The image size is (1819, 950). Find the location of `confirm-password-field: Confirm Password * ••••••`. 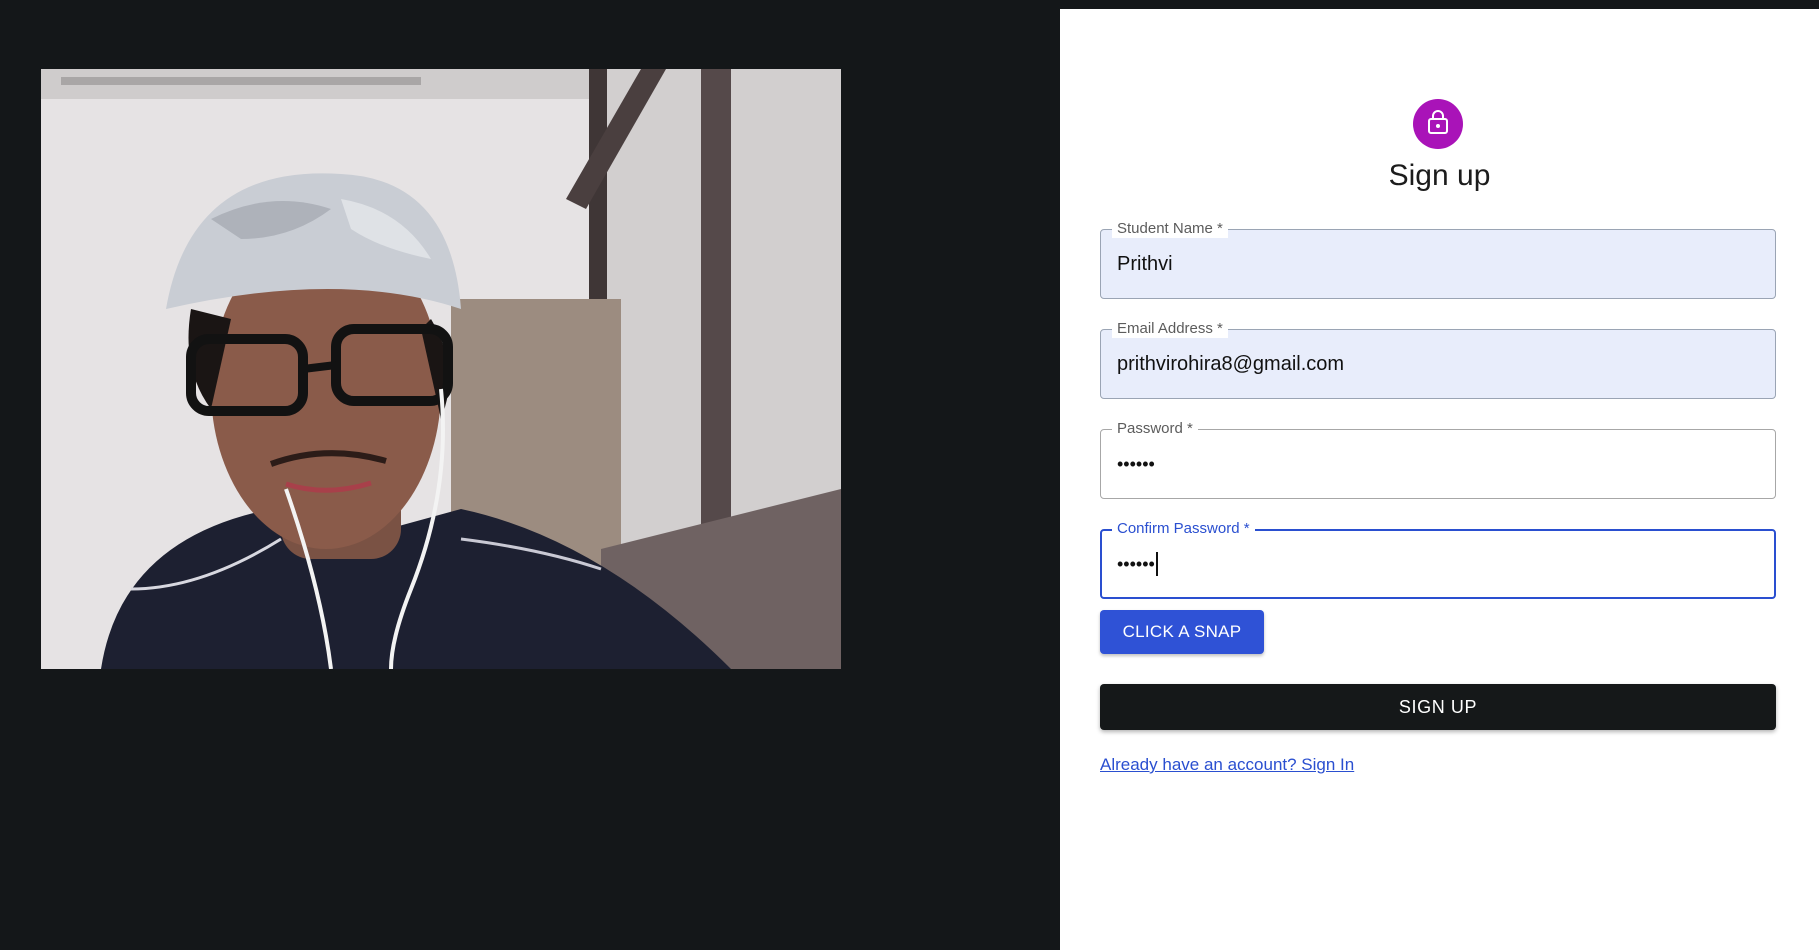

confirm-password-field: Confirm Password * •••••• is located at coordinates (1438, 559).